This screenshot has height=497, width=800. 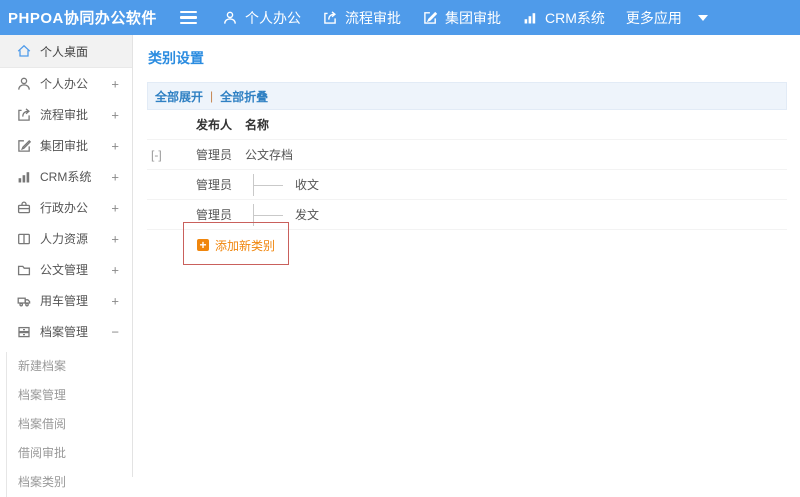 I want to click on archive-icon, so click(x=24, y=332).